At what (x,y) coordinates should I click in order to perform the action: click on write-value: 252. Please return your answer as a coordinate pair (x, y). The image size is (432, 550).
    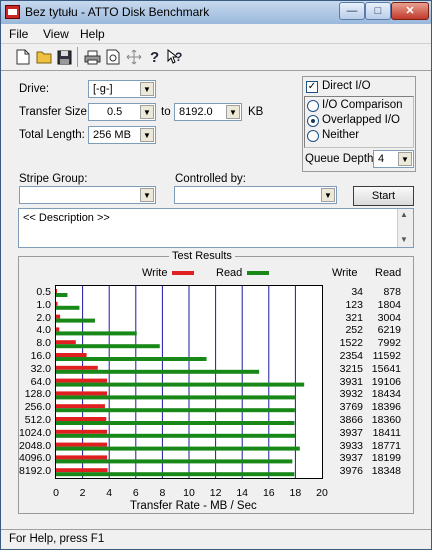
    Looking at the image, I should click on (354, 330).